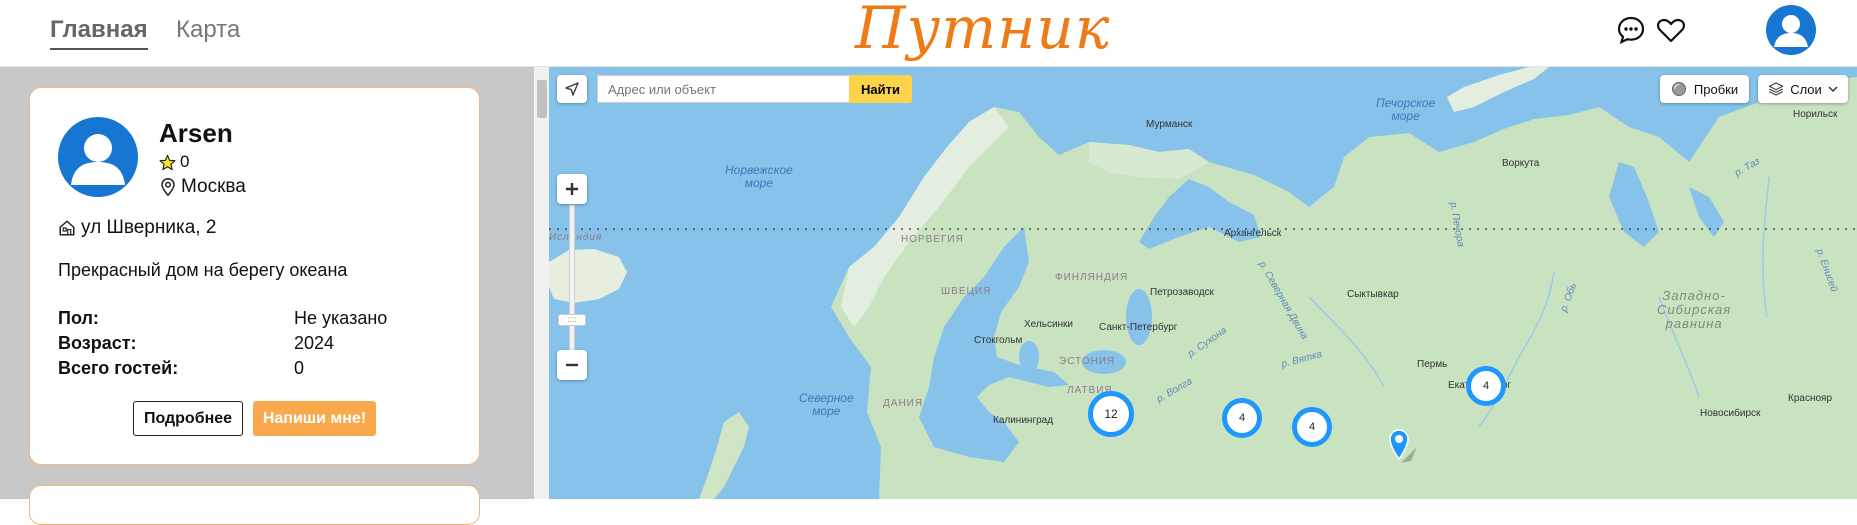 The height and width of the screenshot is (525, 1857). I want to click on panel-scrollbar, so click(541, 283).